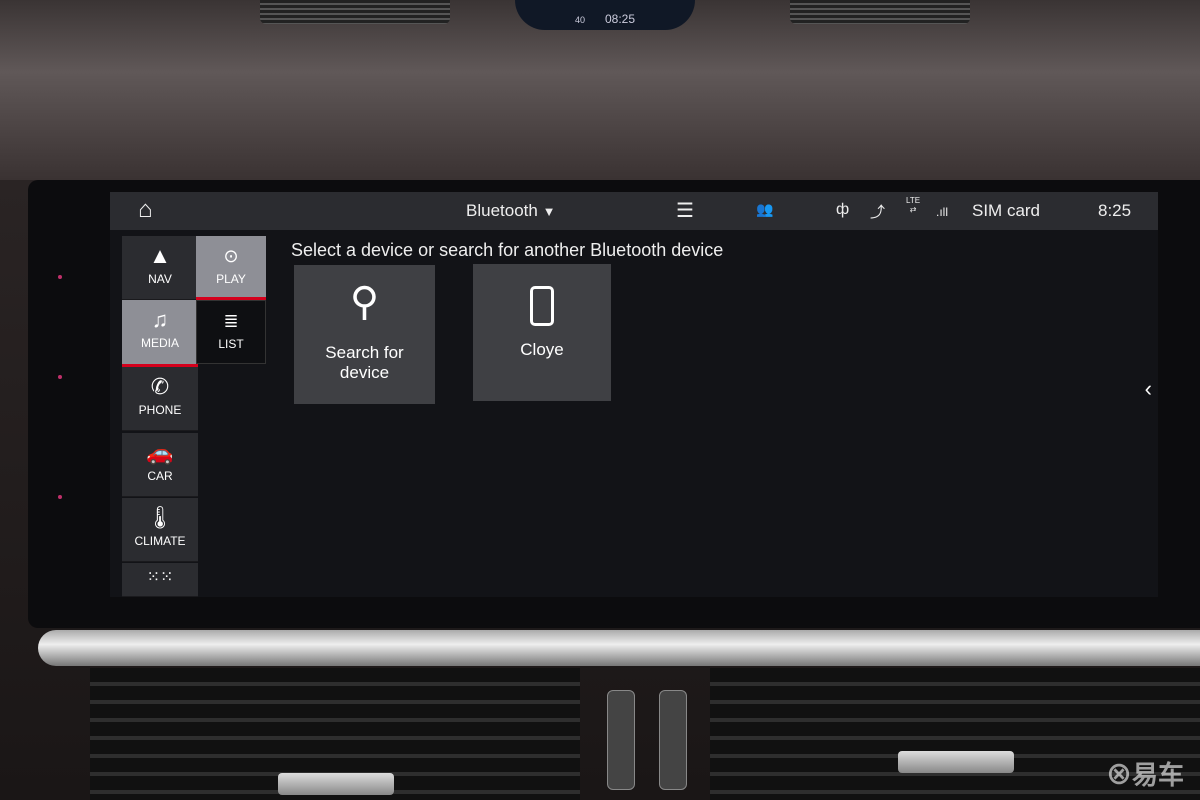 The width and height of the screenshot is (1200, 800). What do you see at coordinates (231, 332) in the screenshot?
I see `submenu-item-list: ≣ LIST` at bounding box center [231, 332].